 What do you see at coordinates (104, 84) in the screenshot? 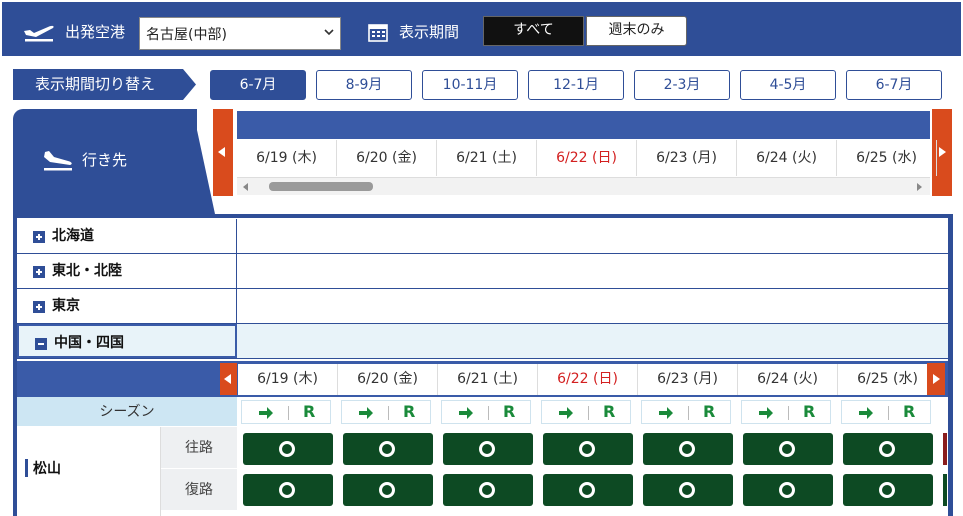
I see `period-switch-label: 表示期間切り替え` at bounding box center [104, 84].